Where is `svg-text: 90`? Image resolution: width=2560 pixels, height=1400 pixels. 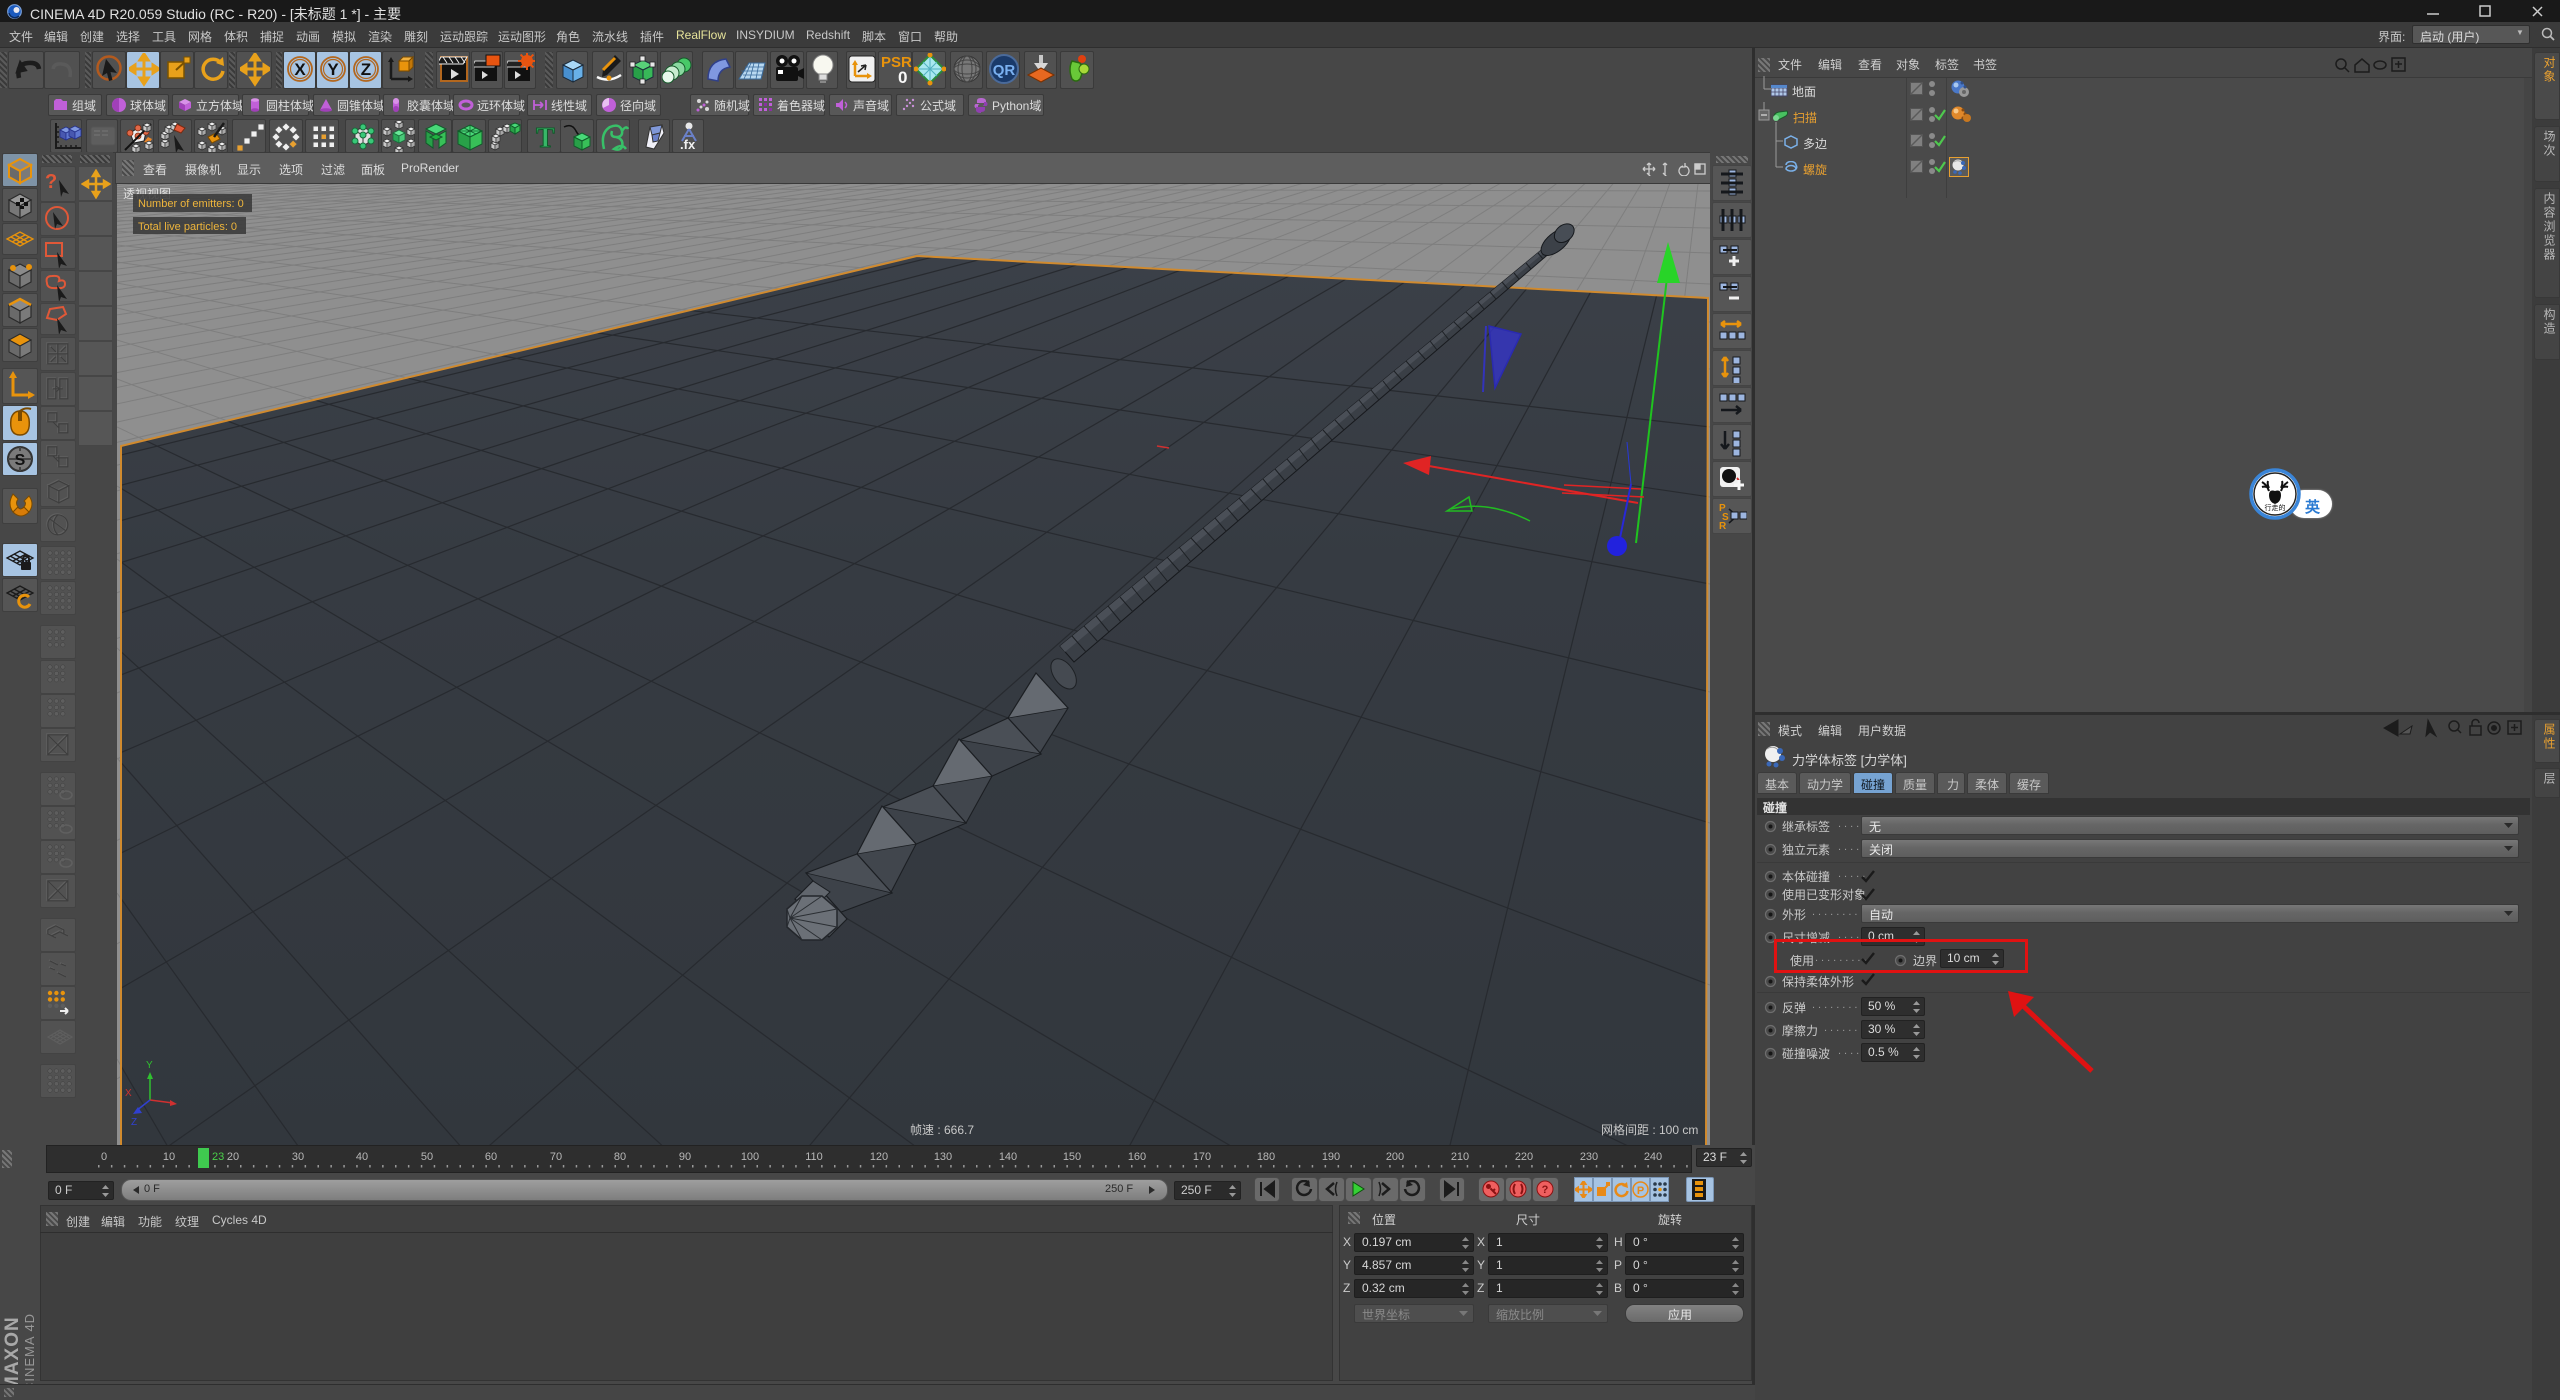
svg-text: 90 is located at coordinates (685, 1157).